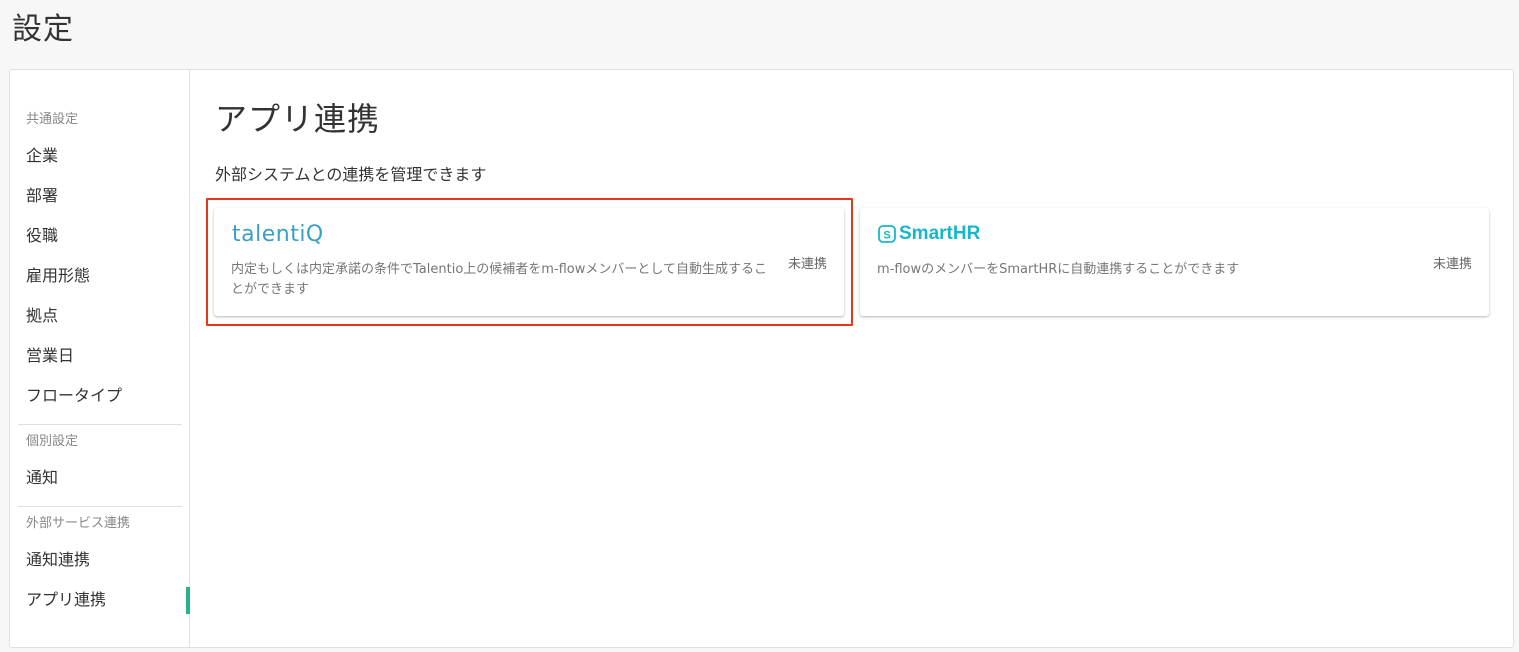 The width and height of the screenshot is (1519, 652). I want to click on main-title: アプリ連携, so click(298, 119).